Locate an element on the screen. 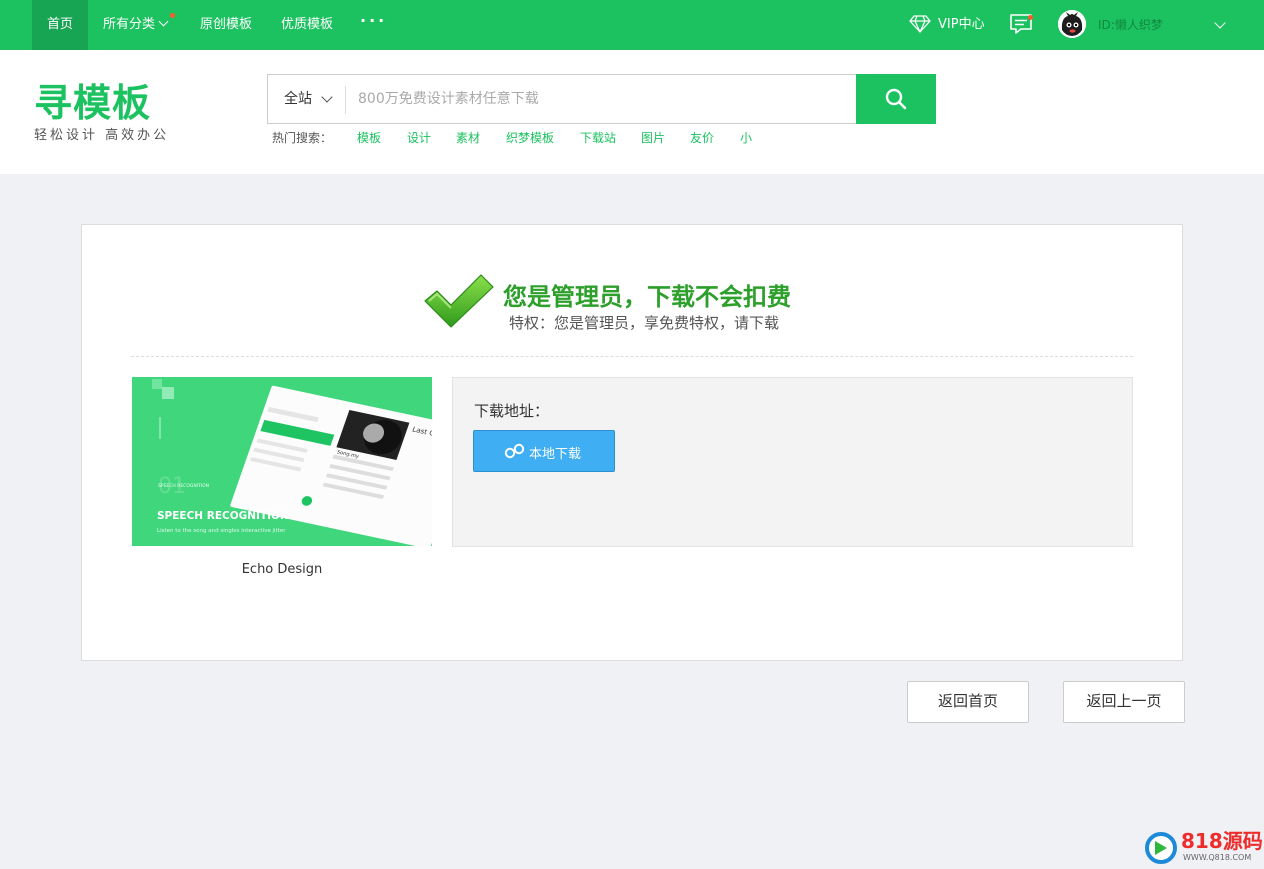 This screenshot has width=1264, height=869. thumbnail-caption: Echo Design is located at coordinates (282, 569).